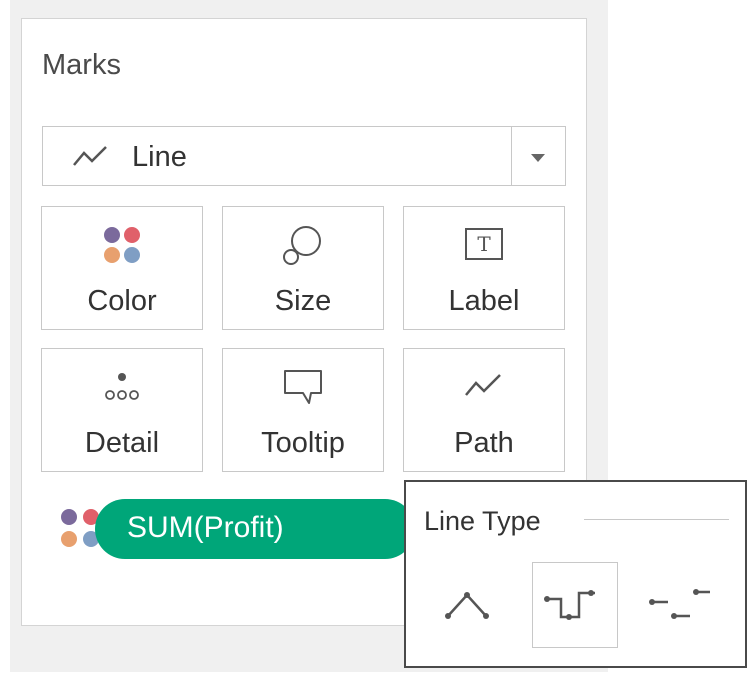  Describe the element at coordinates (538, 160) in the screenshot. I see `chevron-down-icon` at that location.